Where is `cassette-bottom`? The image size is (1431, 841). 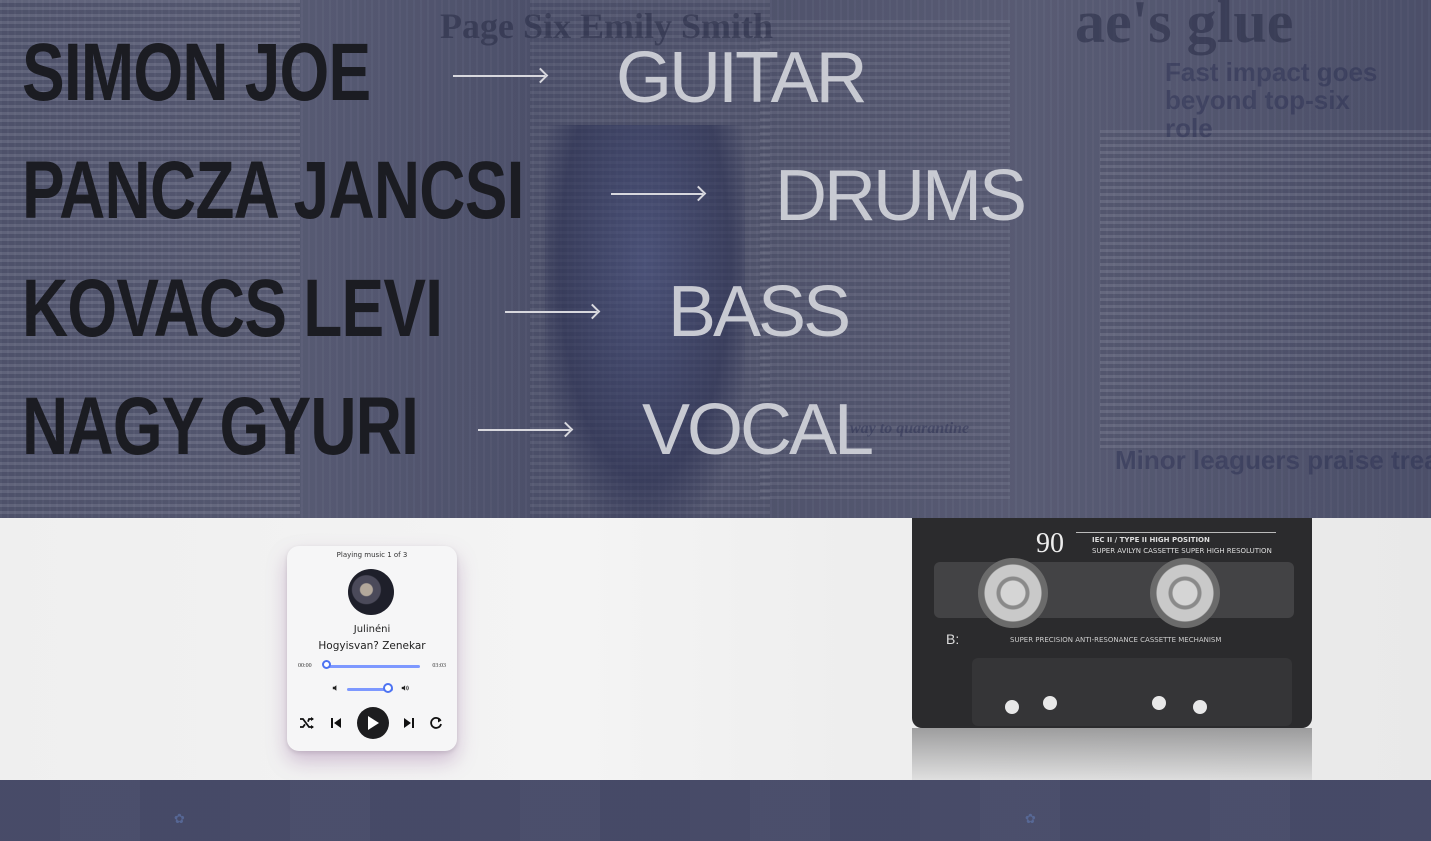 cassette-bottom is located at coordinates (1132, 692).